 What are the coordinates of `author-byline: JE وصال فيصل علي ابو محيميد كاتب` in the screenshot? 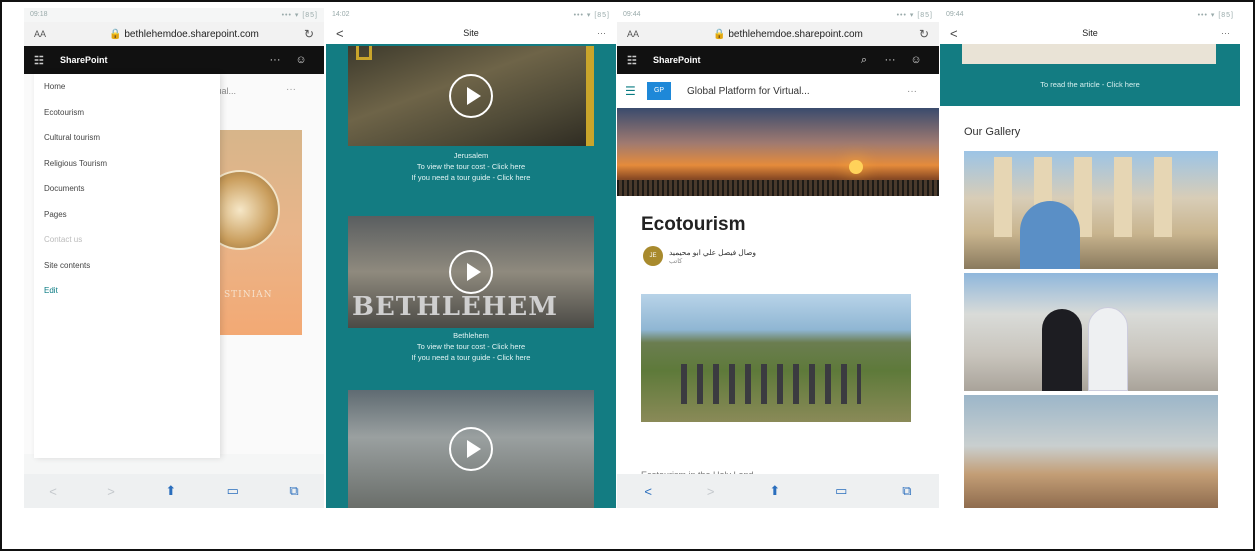 It's located at (778, 251).